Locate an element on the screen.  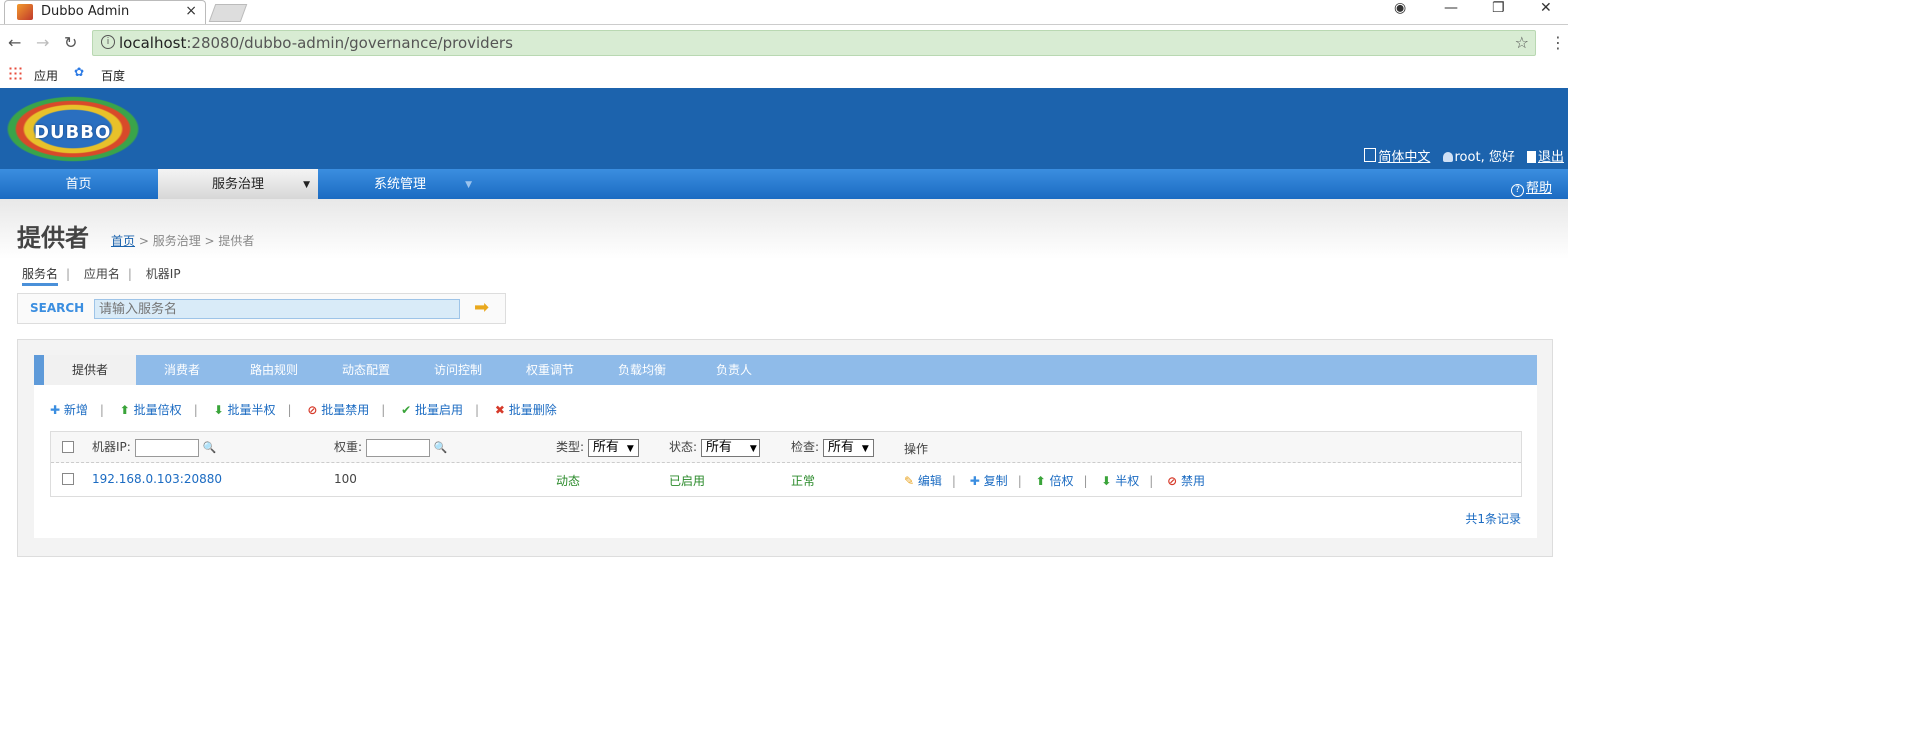
status-value: 已启用 is located at coordinates (687, 481).